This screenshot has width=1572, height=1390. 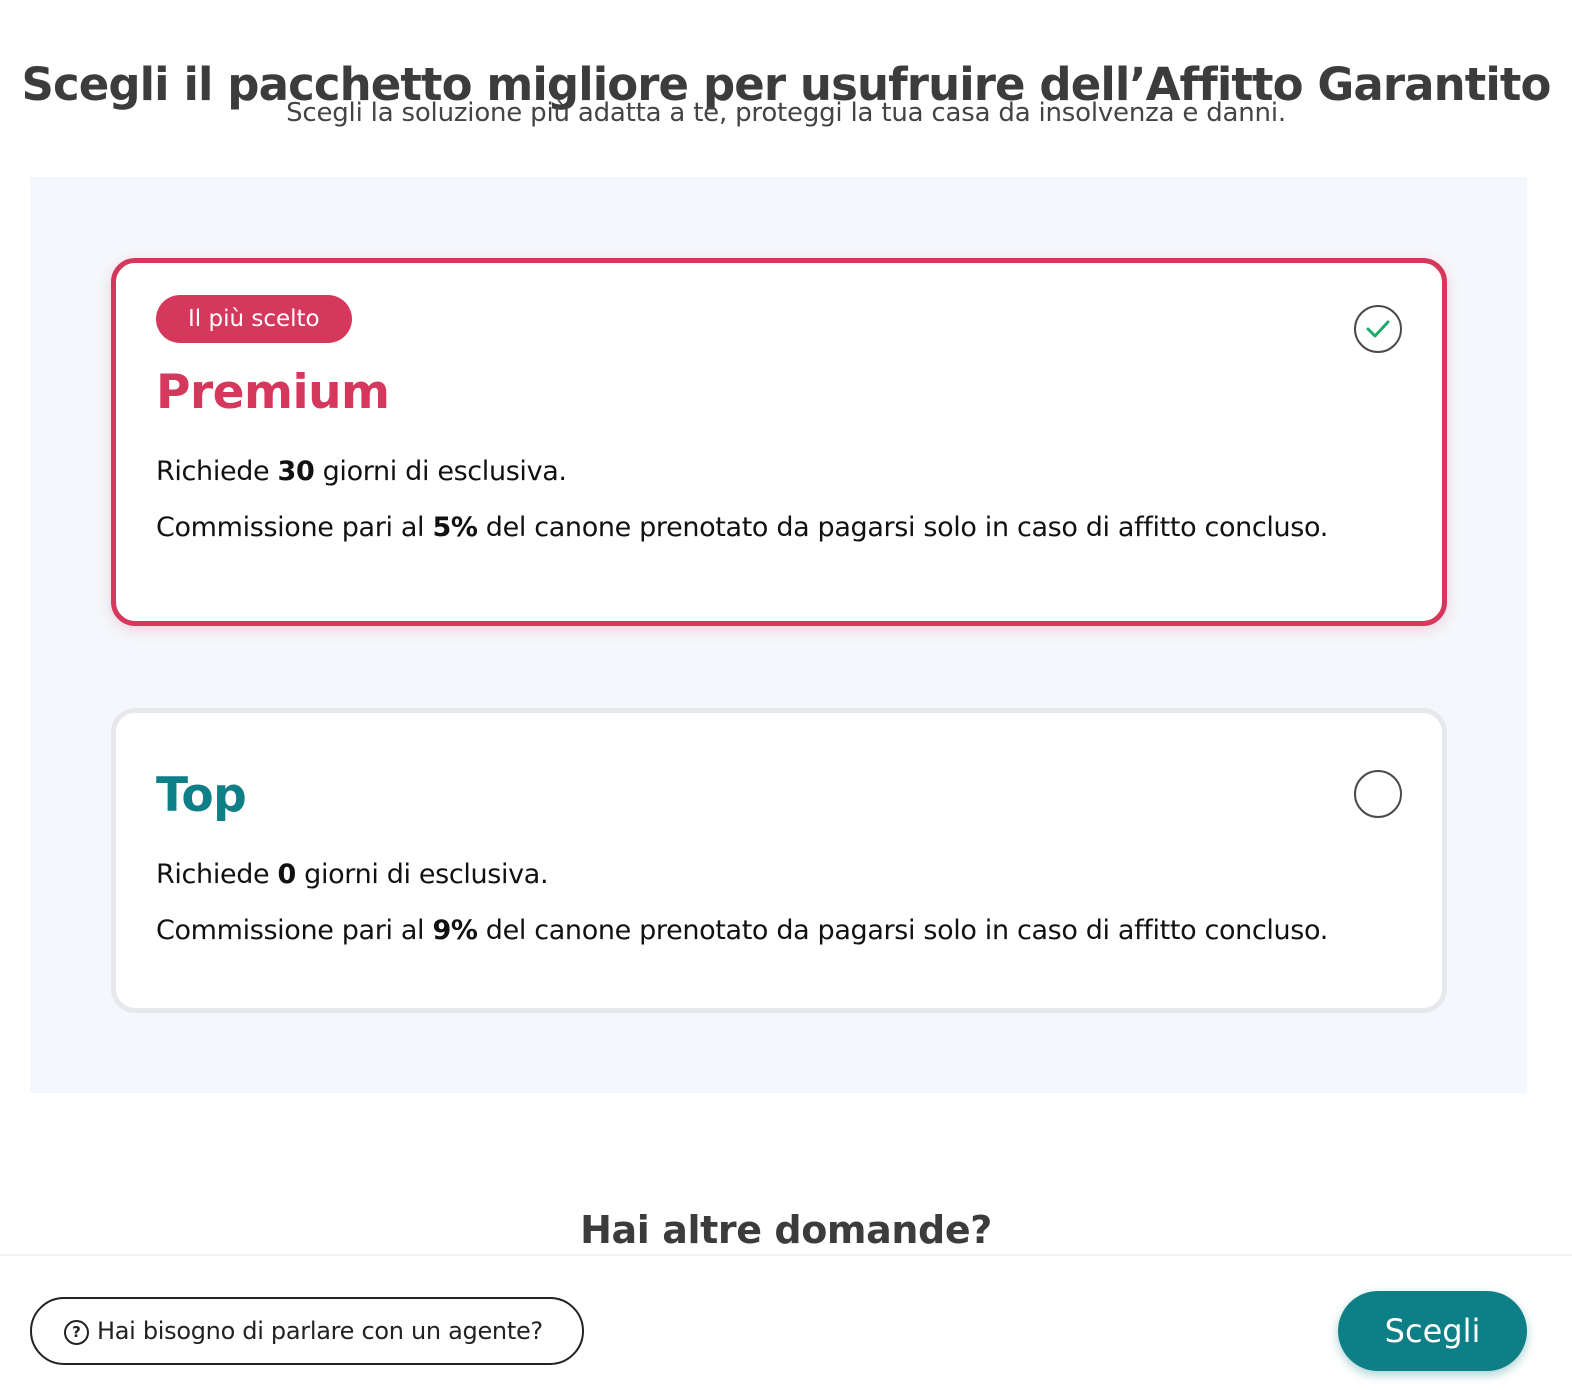 What do you see at coordinates (1432, 1331) in the screenshot?
I see `choose-button: Scegli` at bounding box center [1432, 1331].